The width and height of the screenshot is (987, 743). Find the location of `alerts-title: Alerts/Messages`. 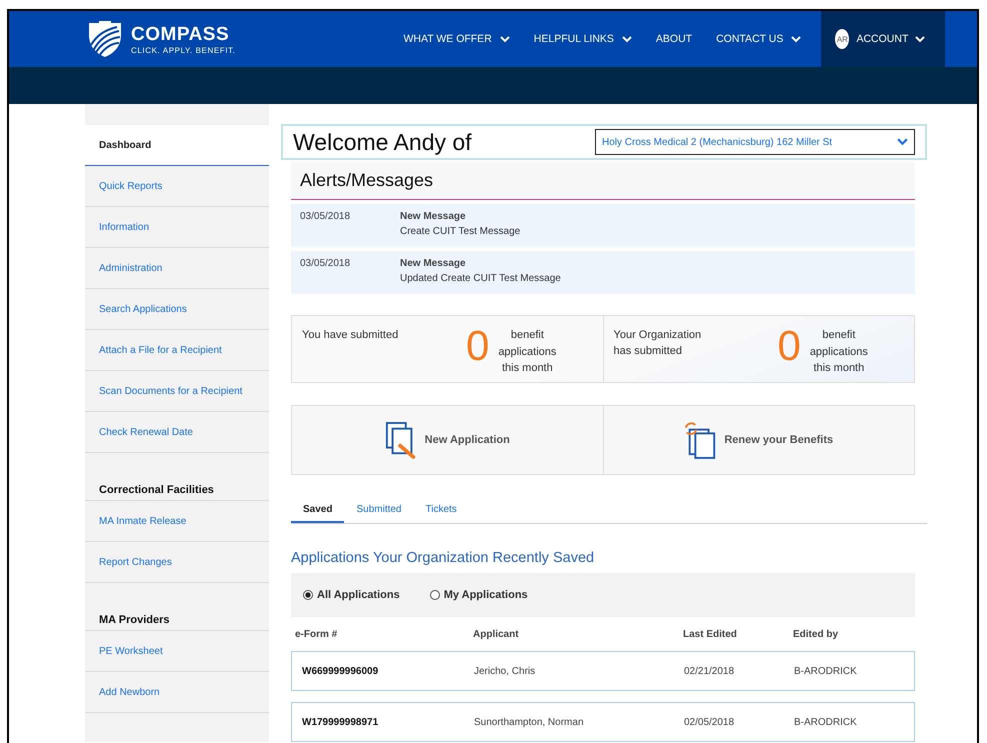

alerts-title: Alerts/Messages is located at coordinates (367, 180).